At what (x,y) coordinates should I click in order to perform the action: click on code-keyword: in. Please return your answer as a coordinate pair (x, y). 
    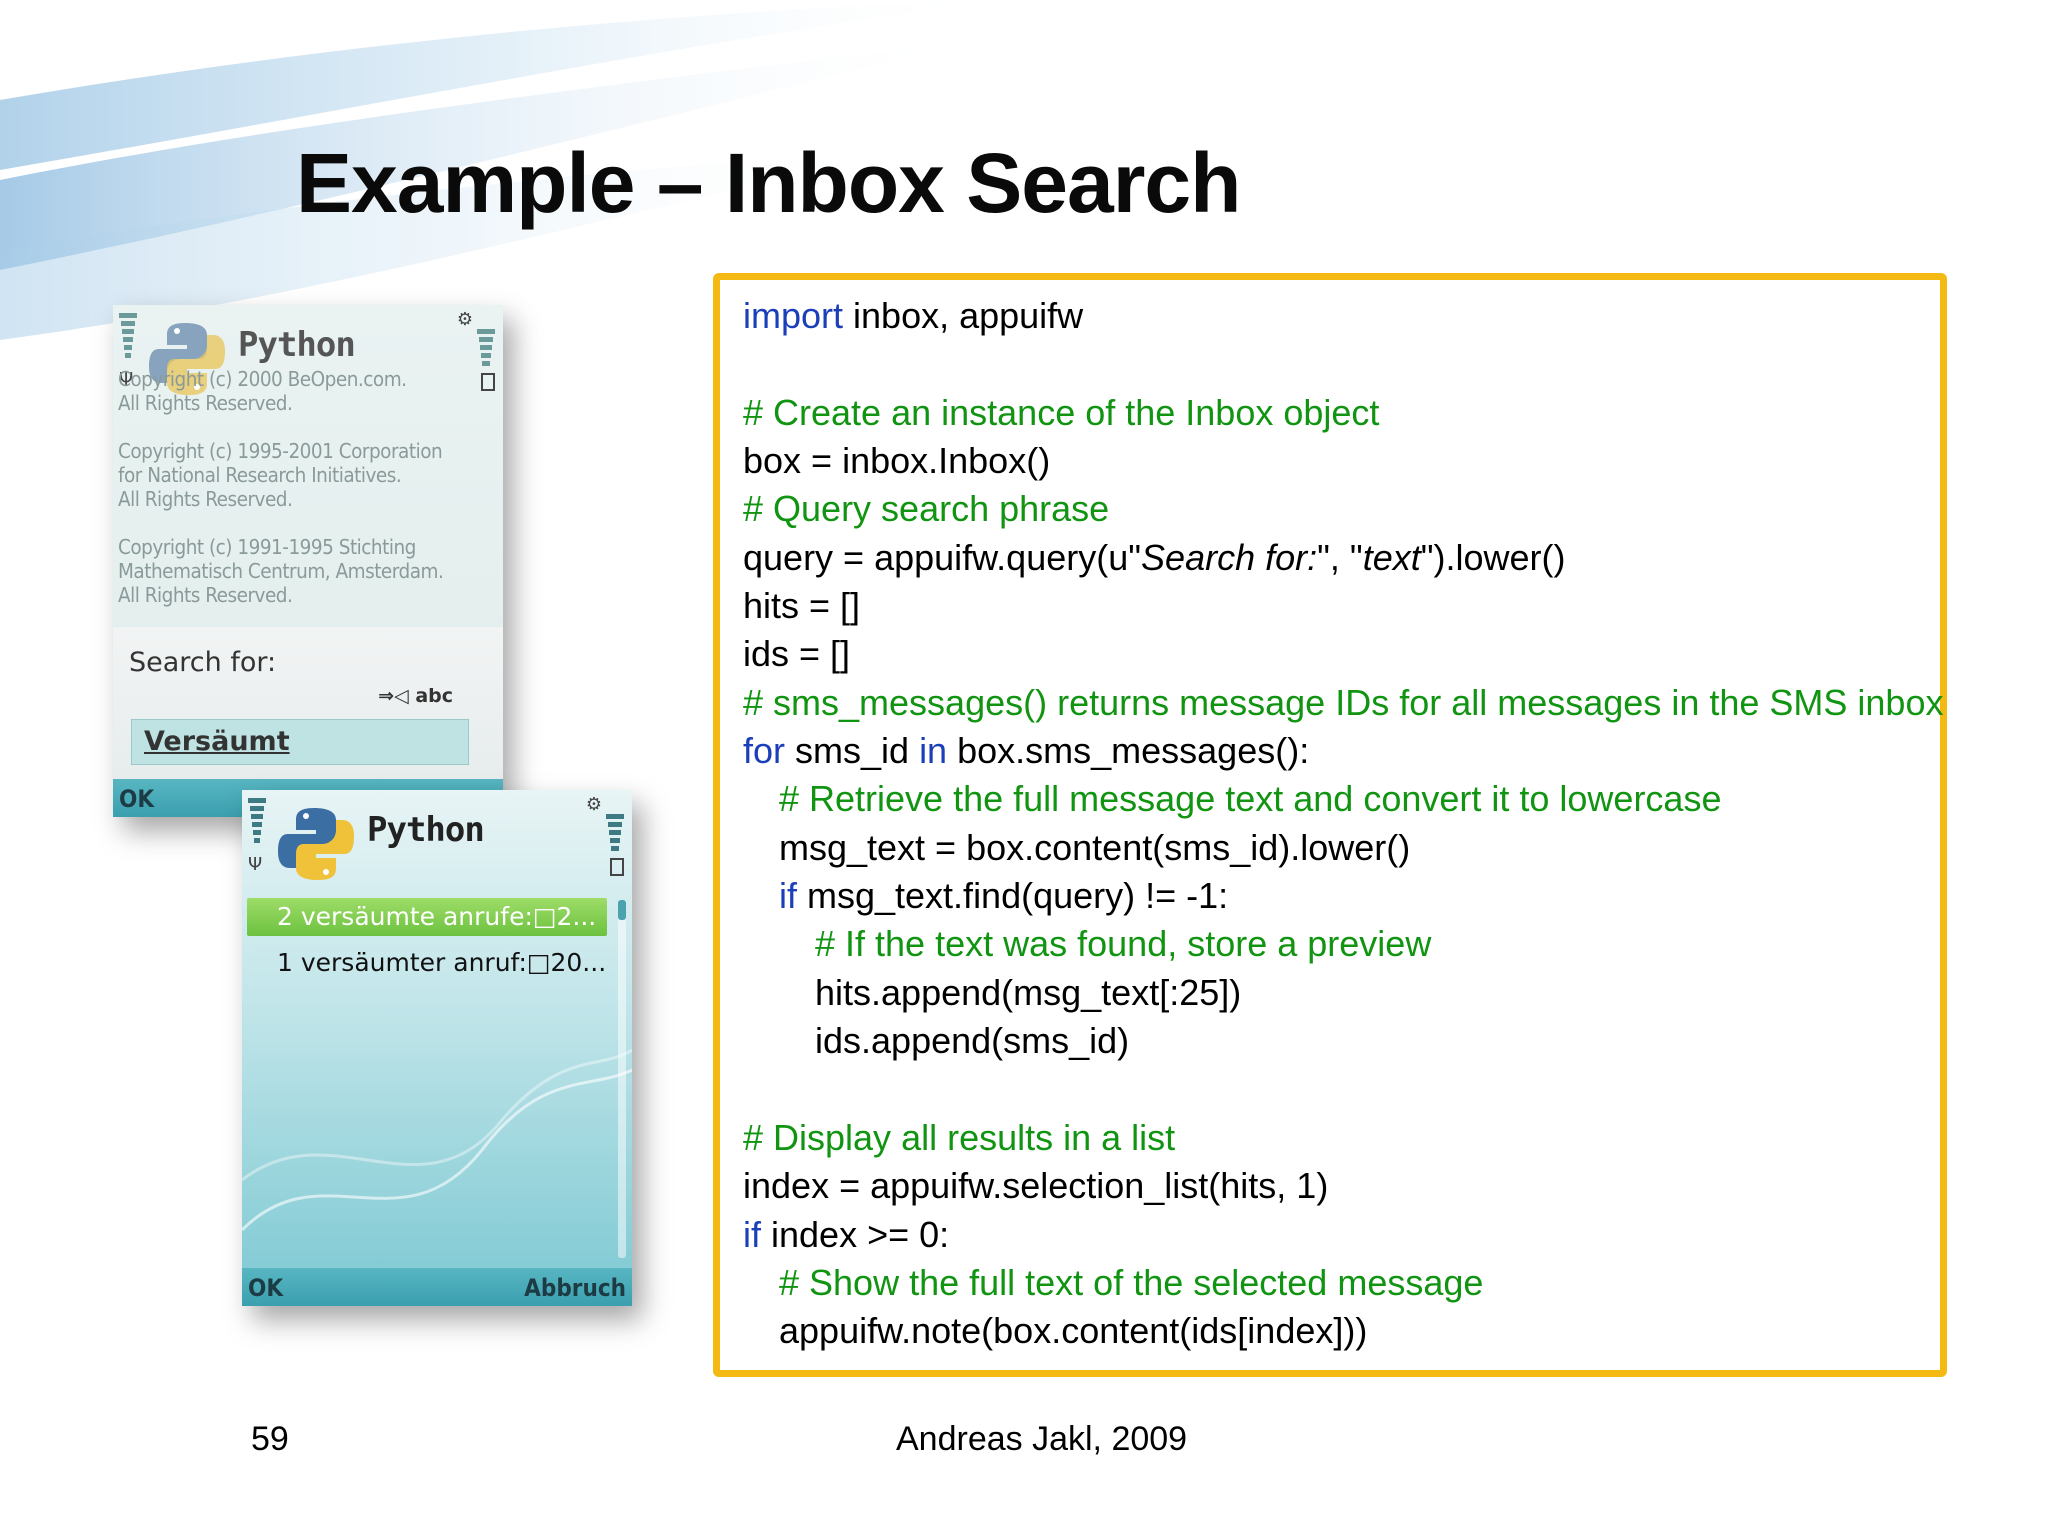
    Looking at the image, I should click on (933, 750).